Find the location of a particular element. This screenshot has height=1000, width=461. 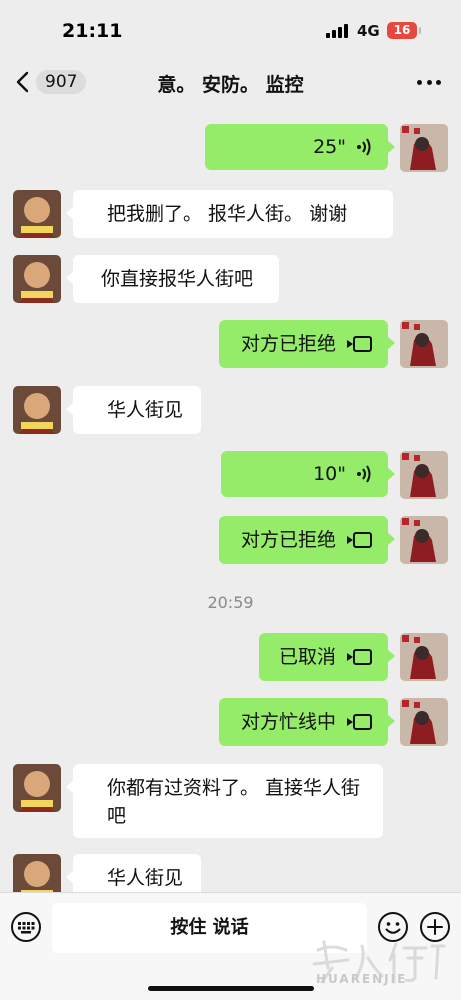

text-message-bubble: 把我删了。 报华人街。 谢谢 is located at coordinates (229, 214).